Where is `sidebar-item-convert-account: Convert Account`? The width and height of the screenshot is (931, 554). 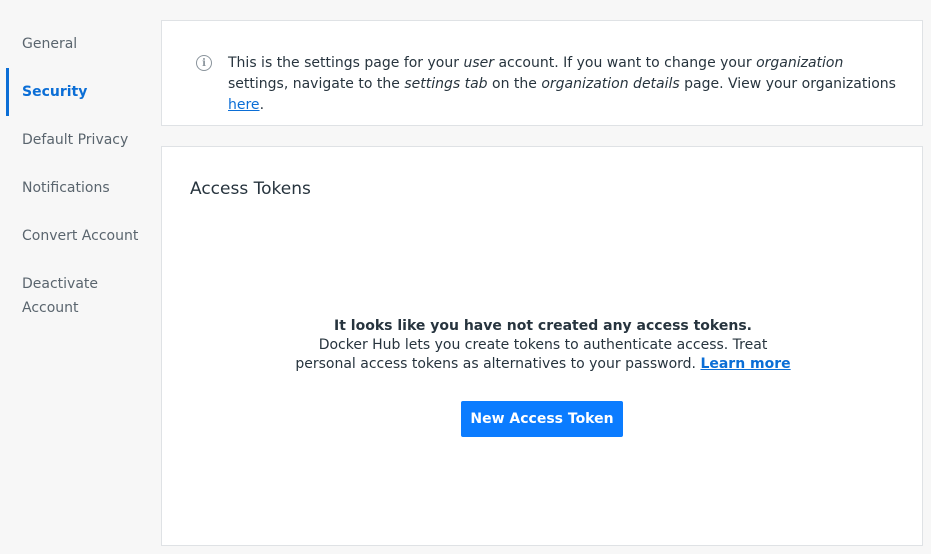
sidebar-item-convert-account: Convert Account is located at coordinates (75, 236).